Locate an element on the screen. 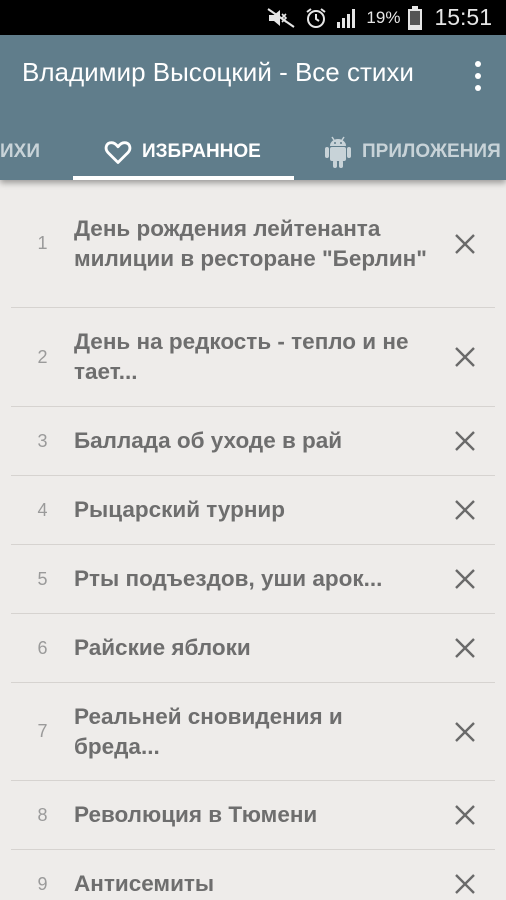 The image size is (506, 900). battery-percent: 19% is located at coordinates (383, 17).